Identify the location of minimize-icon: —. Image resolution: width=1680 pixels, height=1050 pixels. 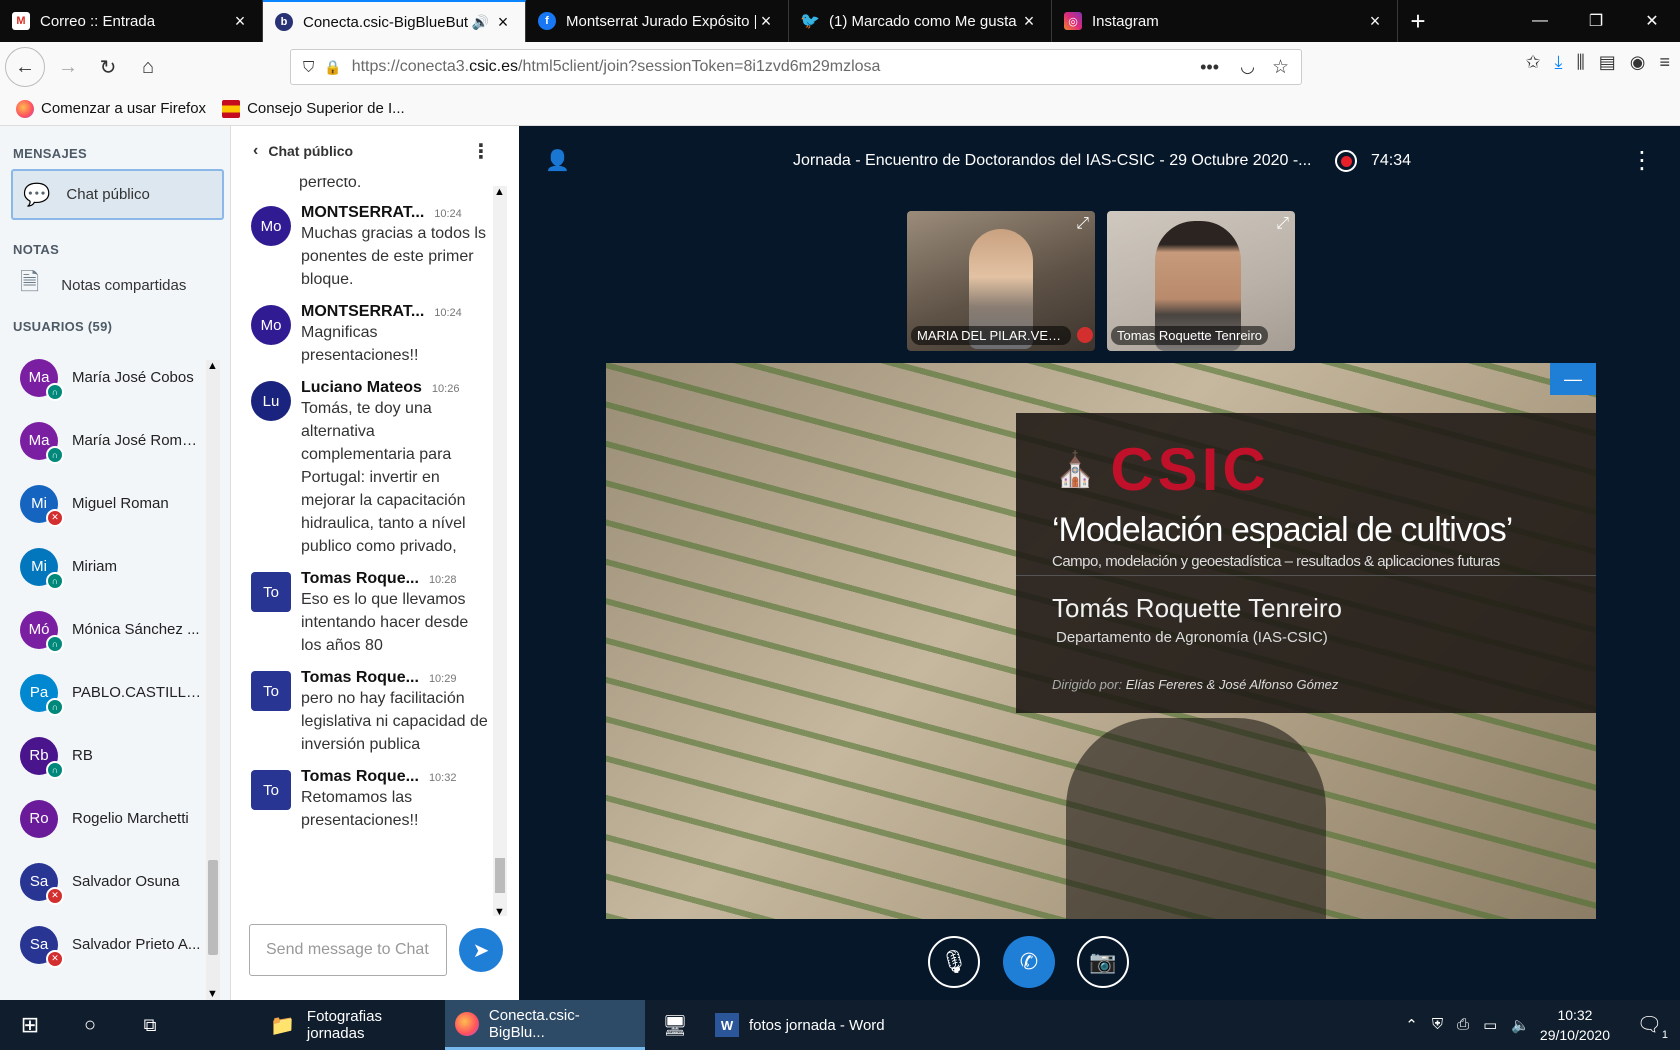
(1540, 21).